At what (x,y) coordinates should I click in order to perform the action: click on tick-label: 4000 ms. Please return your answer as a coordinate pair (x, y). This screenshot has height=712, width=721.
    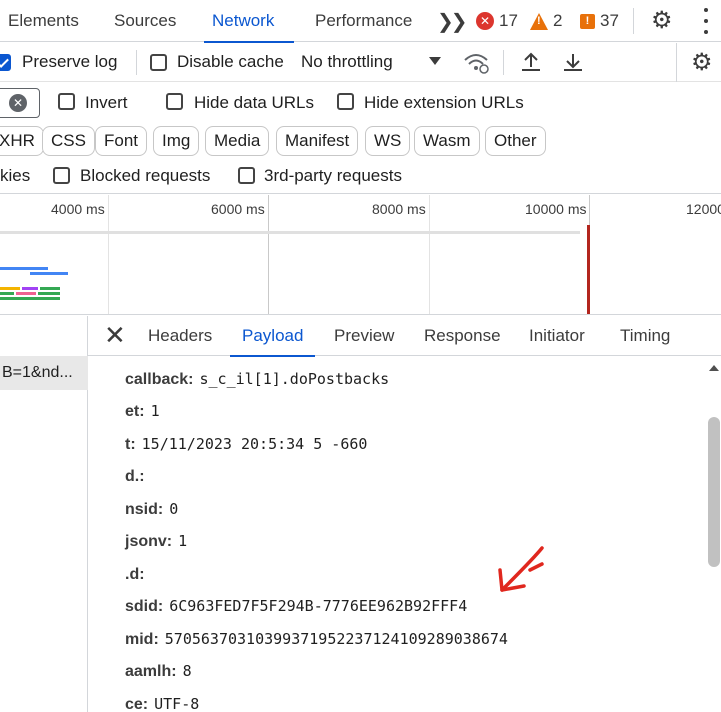
    Looking at the image, I should click on (78, 209).